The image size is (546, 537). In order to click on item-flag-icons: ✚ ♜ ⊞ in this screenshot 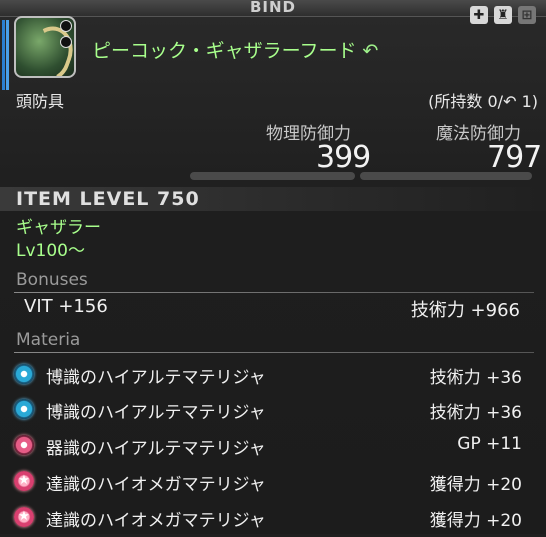, I will do `click(503, 15)`.